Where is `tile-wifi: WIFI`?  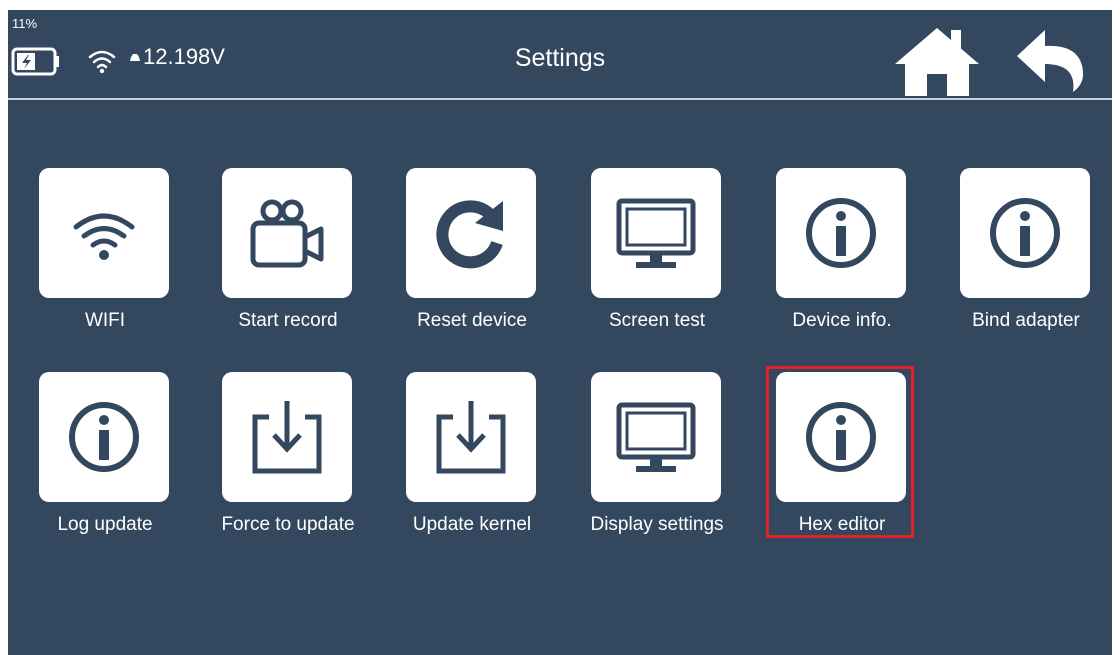
tile-wifi: WIFI is located at coordinates (105, 258).